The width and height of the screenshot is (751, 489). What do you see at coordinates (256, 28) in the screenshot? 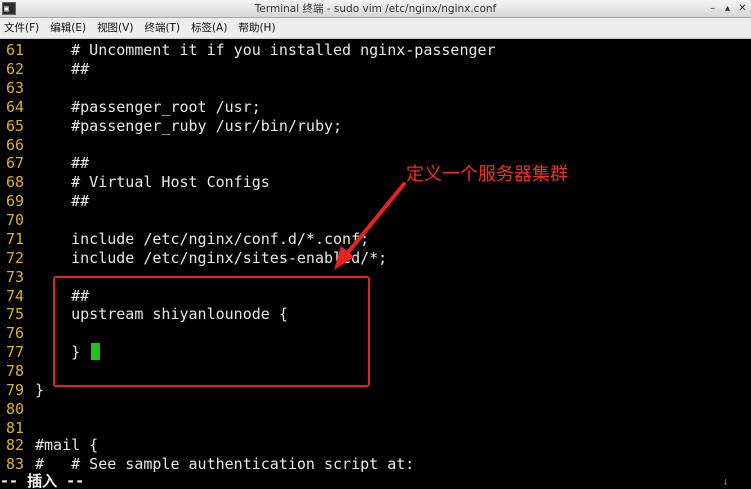
I see `menu-help: 帮助(H)` at bounding box center [256, 28].